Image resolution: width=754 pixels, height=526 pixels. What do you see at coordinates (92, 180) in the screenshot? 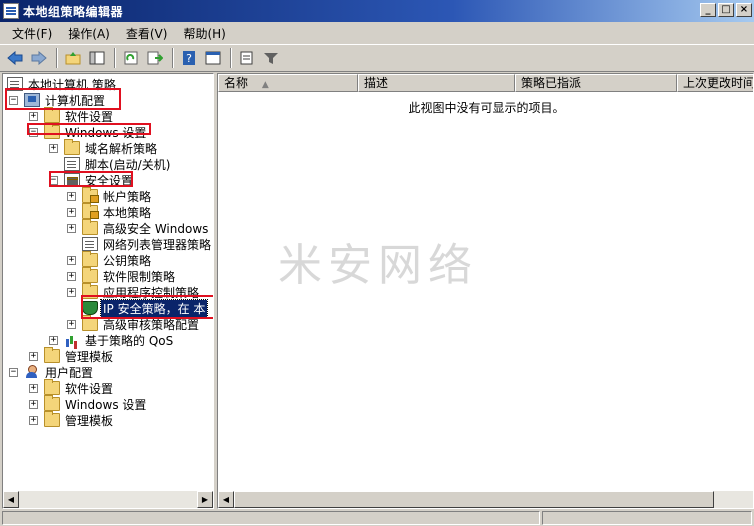
I see `tree-item-security-settings: − 安全设置` at bounding box center [92, 180].